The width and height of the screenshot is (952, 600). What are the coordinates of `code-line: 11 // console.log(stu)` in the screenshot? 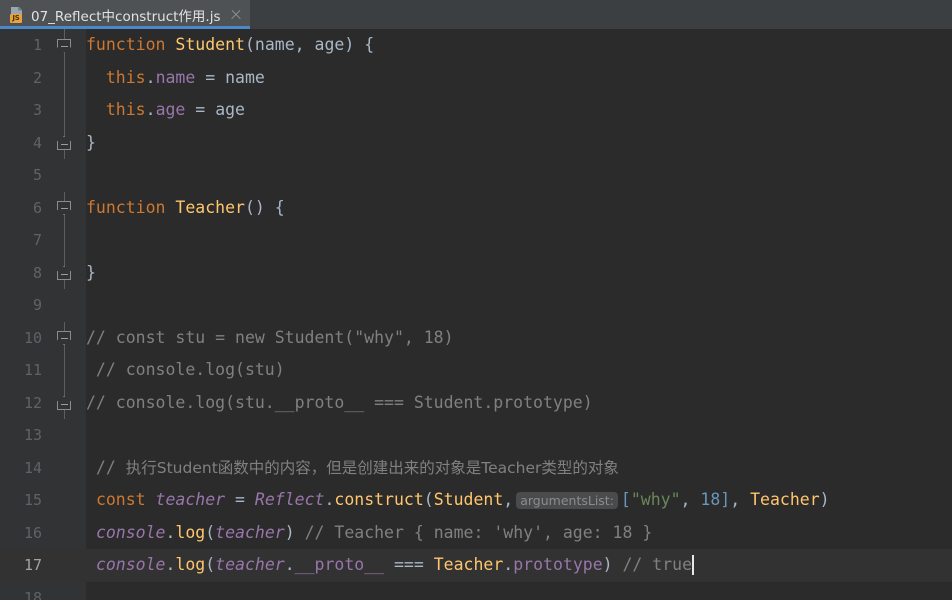 It's located at (476, 370).